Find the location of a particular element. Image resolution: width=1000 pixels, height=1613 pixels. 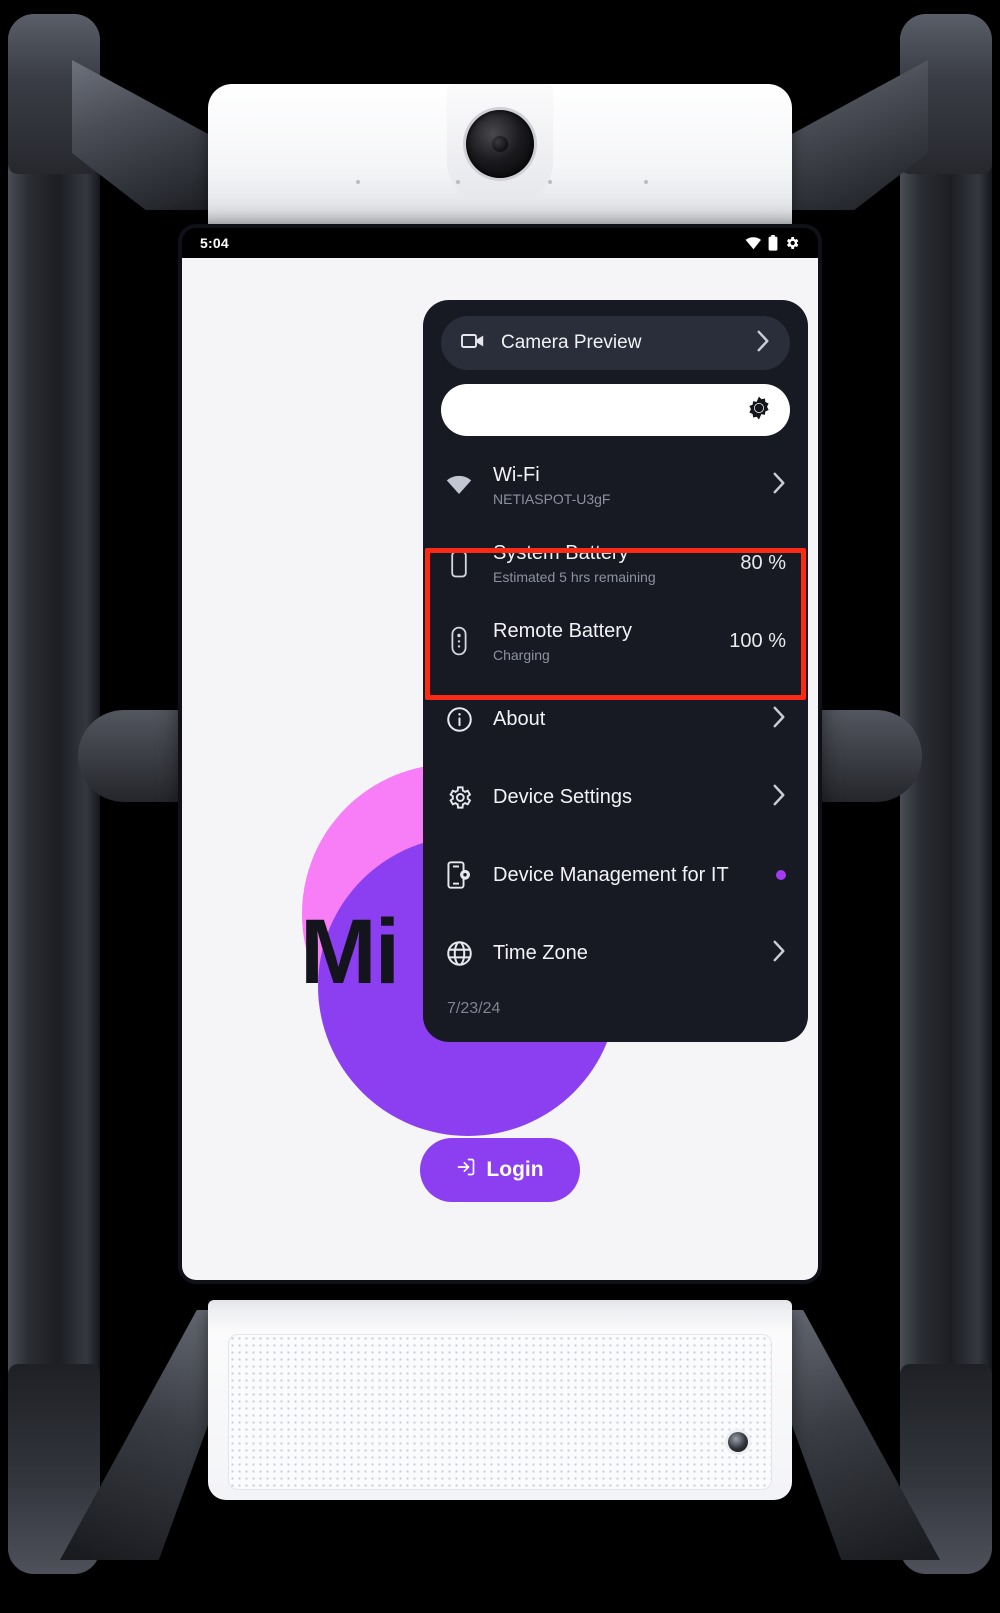

remote-control-icon is located at coordinates (459, 641).